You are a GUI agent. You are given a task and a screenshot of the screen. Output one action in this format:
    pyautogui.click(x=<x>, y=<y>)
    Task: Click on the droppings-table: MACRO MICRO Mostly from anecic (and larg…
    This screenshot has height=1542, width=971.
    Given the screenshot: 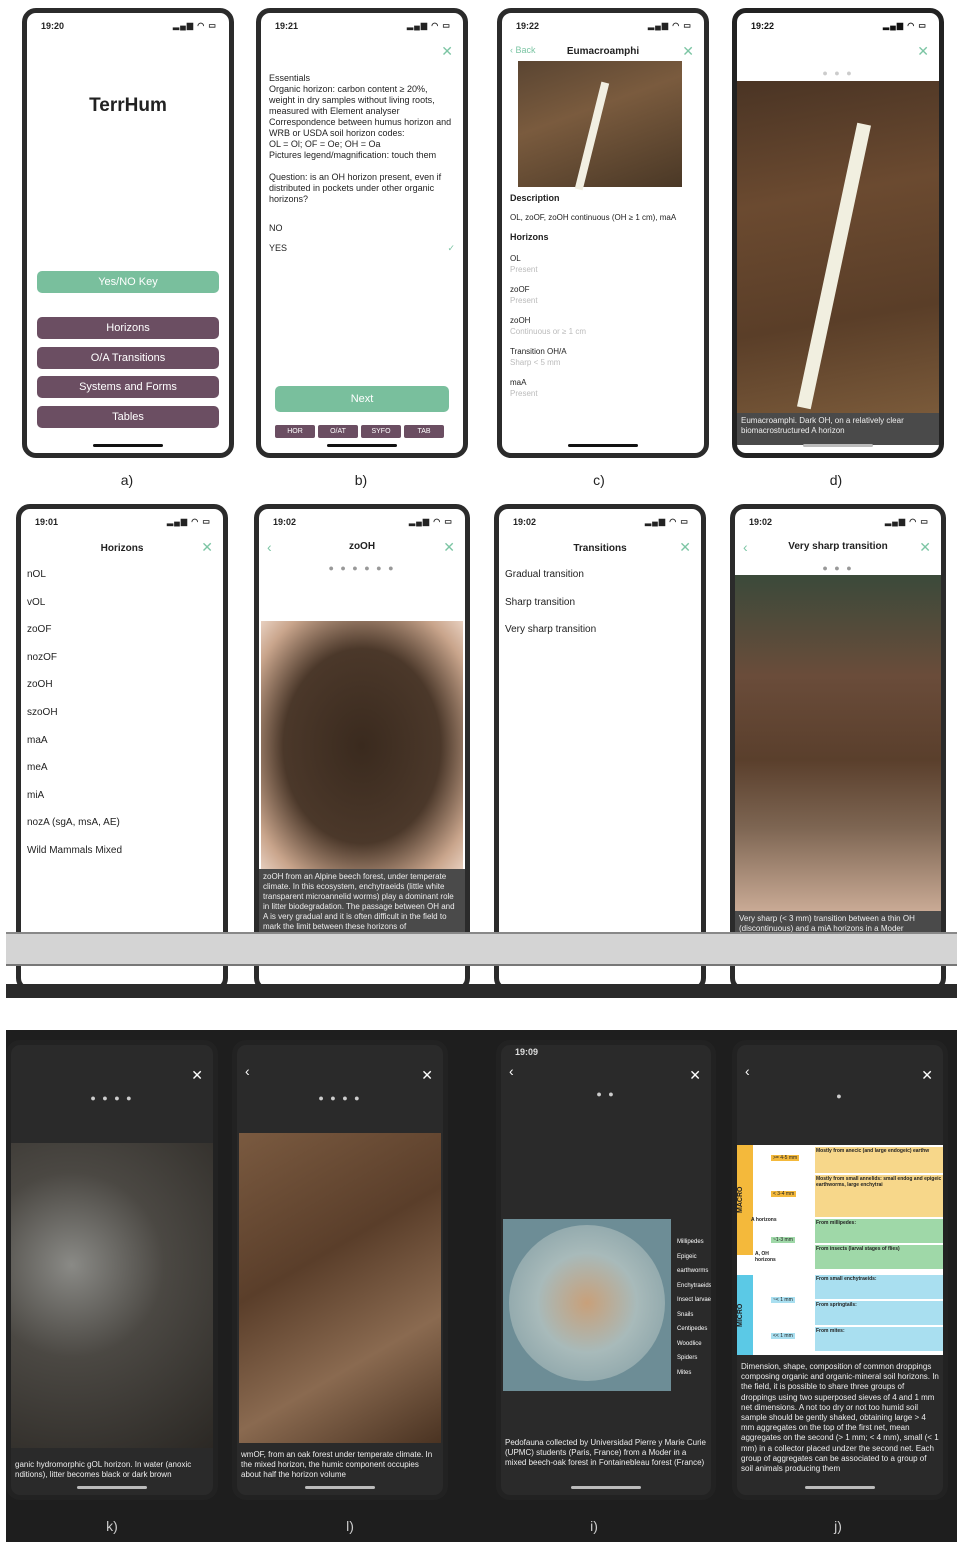 What is the action you would take?
    pyautogui.click(x=840, y=1250)
    